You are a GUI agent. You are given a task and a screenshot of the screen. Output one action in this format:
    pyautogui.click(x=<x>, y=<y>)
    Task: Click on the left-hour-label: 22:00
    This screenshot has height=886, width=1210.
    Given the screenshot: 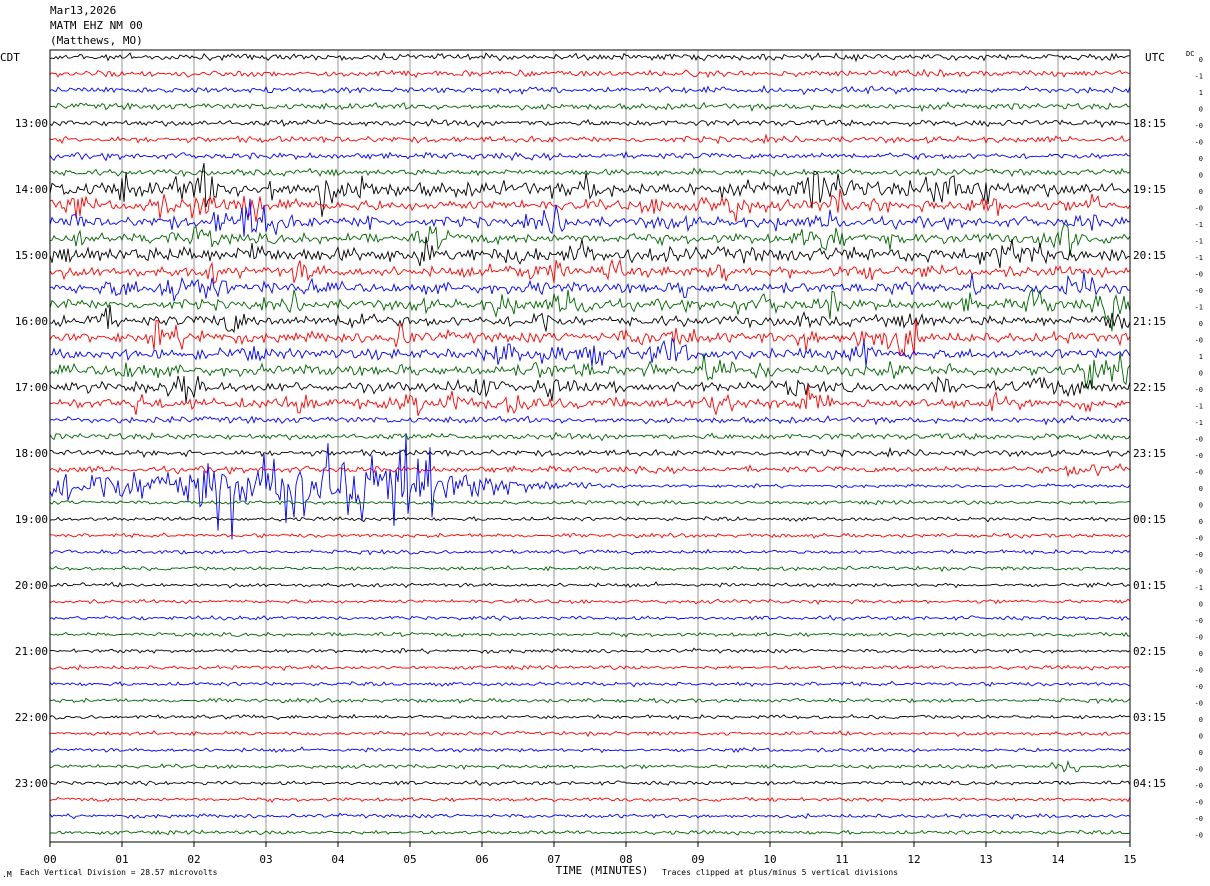 What is the action you would take?
    pyautogui.click(x=31, y=717)
    